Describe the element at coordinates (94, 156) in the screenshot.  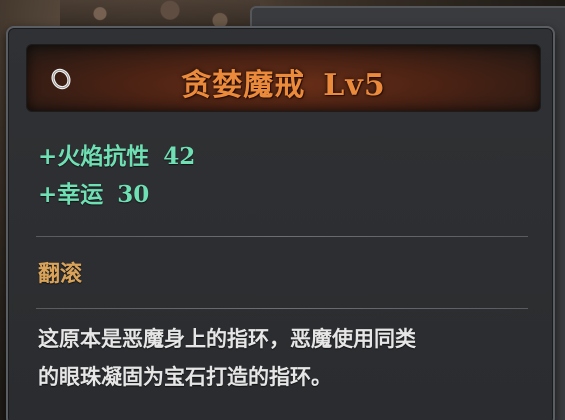
I see `stat-name: +火焰抗性` at that location.